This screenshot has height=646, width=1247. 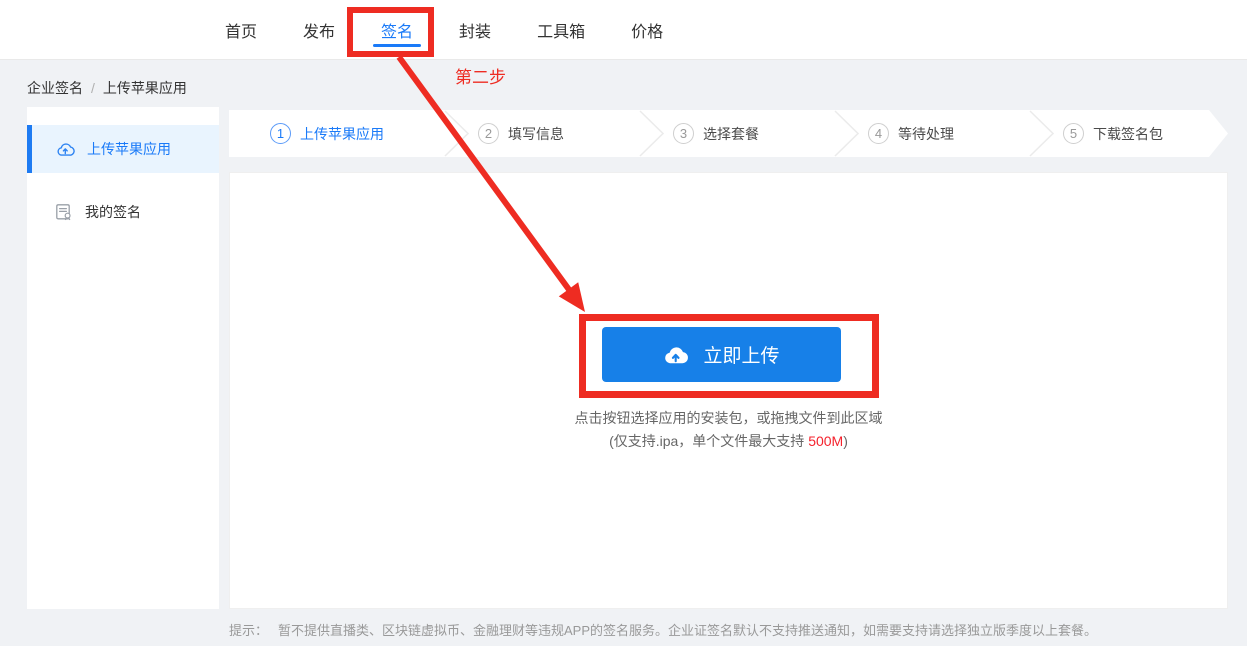 What do you see at coordinates (319, 30) in the screenshot?
I see `nav-item-publish: 发布` at bounding box center [319, 30].